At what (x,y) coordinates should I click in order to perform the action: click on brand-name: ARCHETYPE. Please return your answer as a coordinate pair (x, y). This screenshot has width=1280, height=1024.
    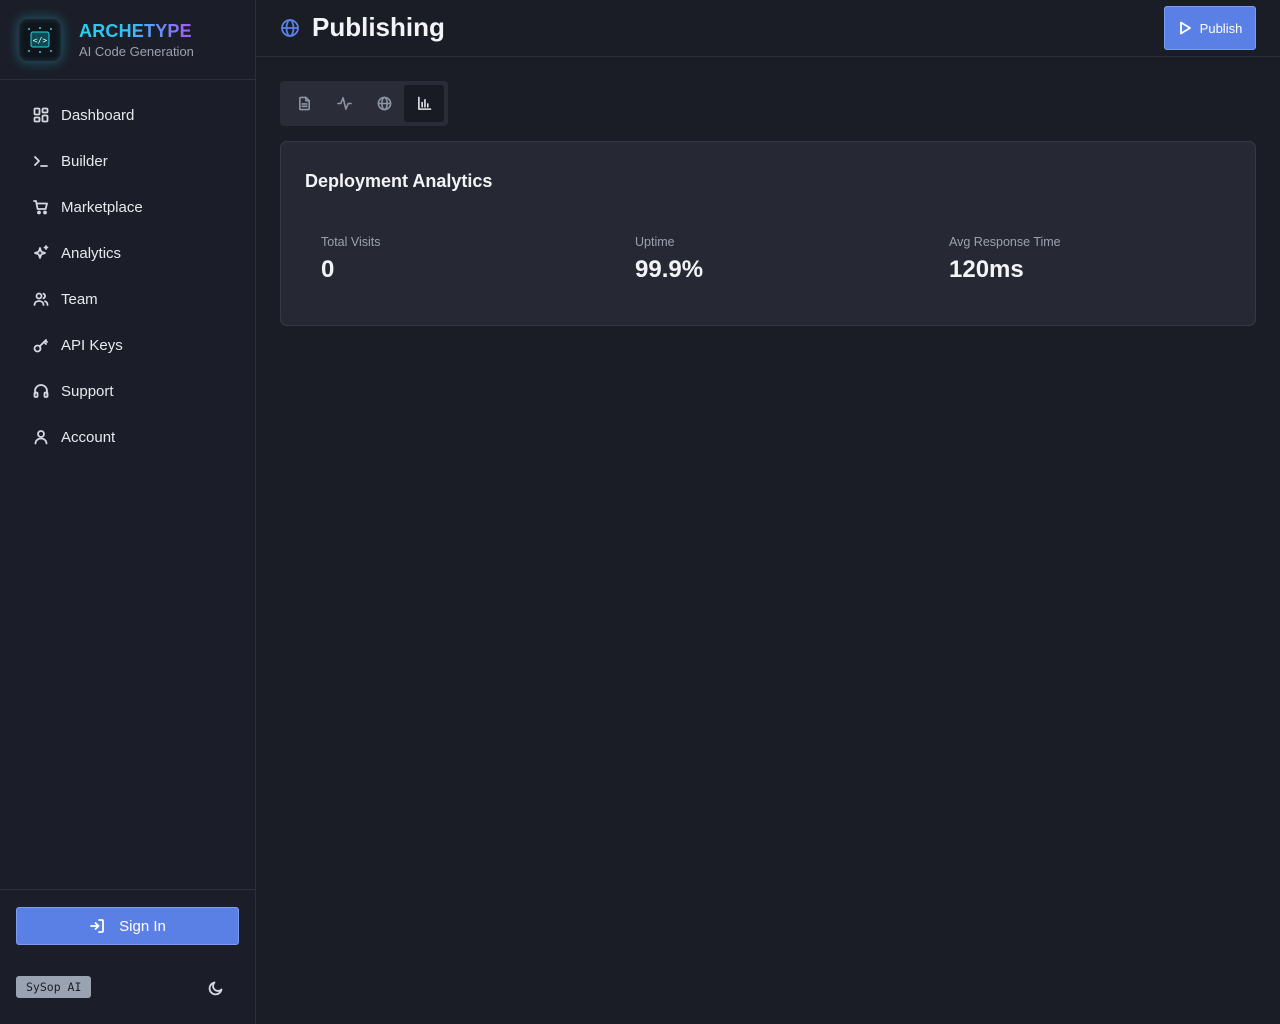
    Looking at the image, I should click on (136, 31).